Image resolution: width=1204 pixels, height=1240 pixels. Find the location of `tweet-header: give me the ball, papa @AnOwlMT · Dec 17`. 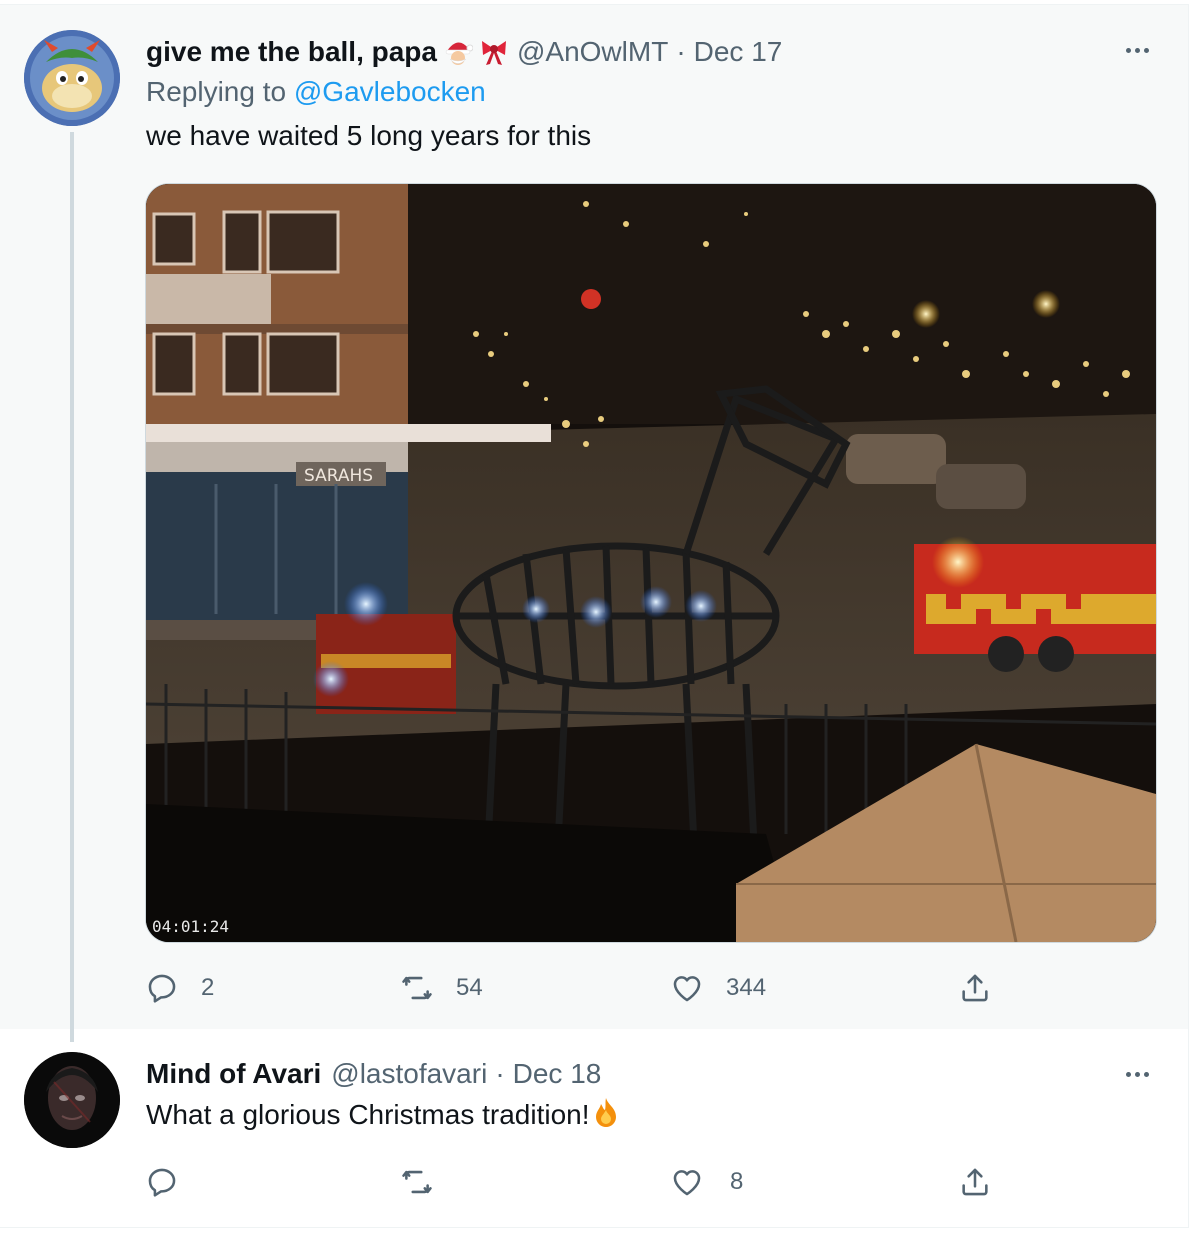

tweet-header: give me the ball, papa @AnOwlMT · Dec 17 is located at coordinates (464, 52).